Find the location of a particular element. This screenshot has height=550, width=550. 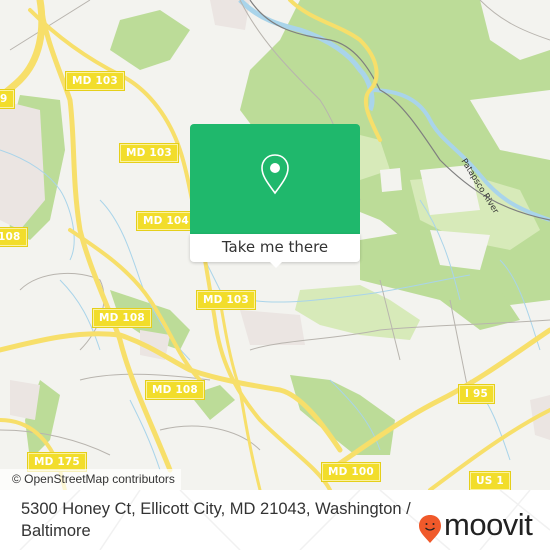

location-pin-icon is located at coordinates (275, 174).